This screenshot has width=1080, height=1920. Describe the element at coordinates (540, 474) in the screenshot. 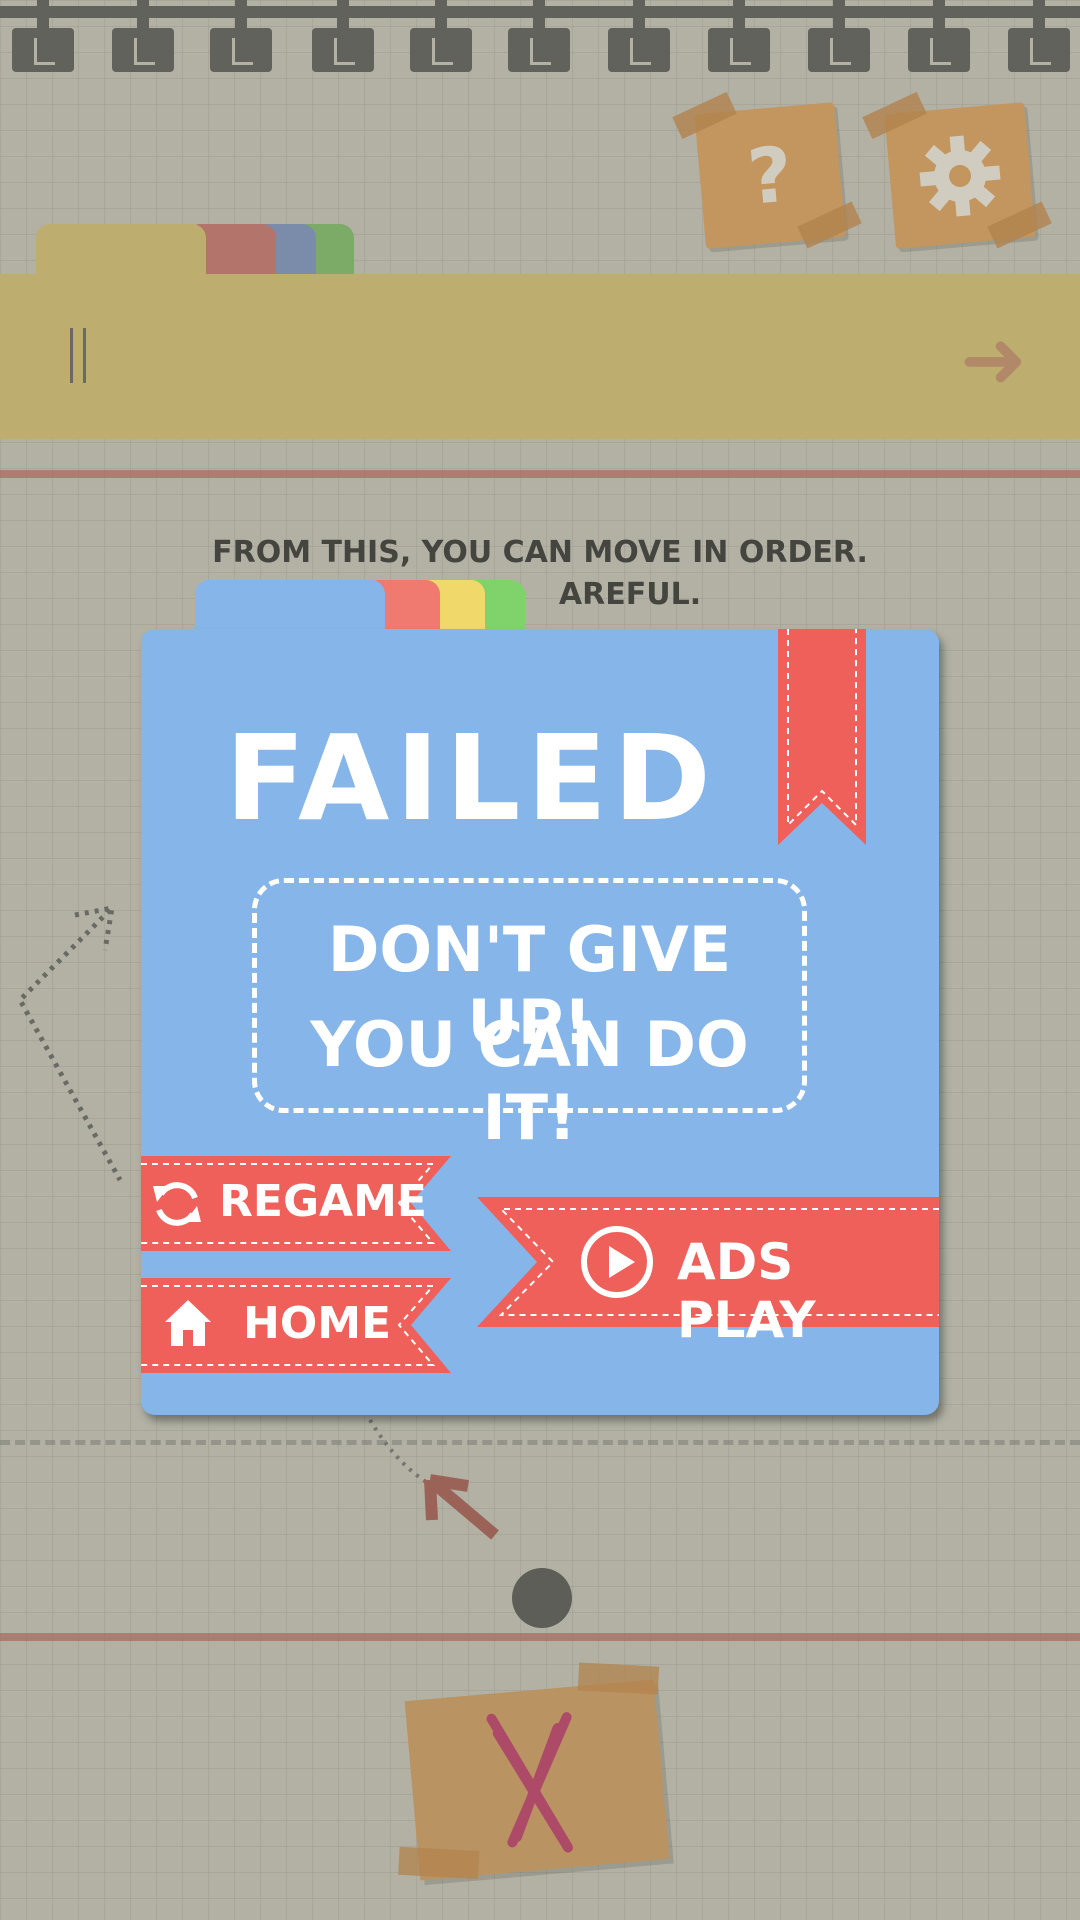

I see `top-boundary-line` at that location.